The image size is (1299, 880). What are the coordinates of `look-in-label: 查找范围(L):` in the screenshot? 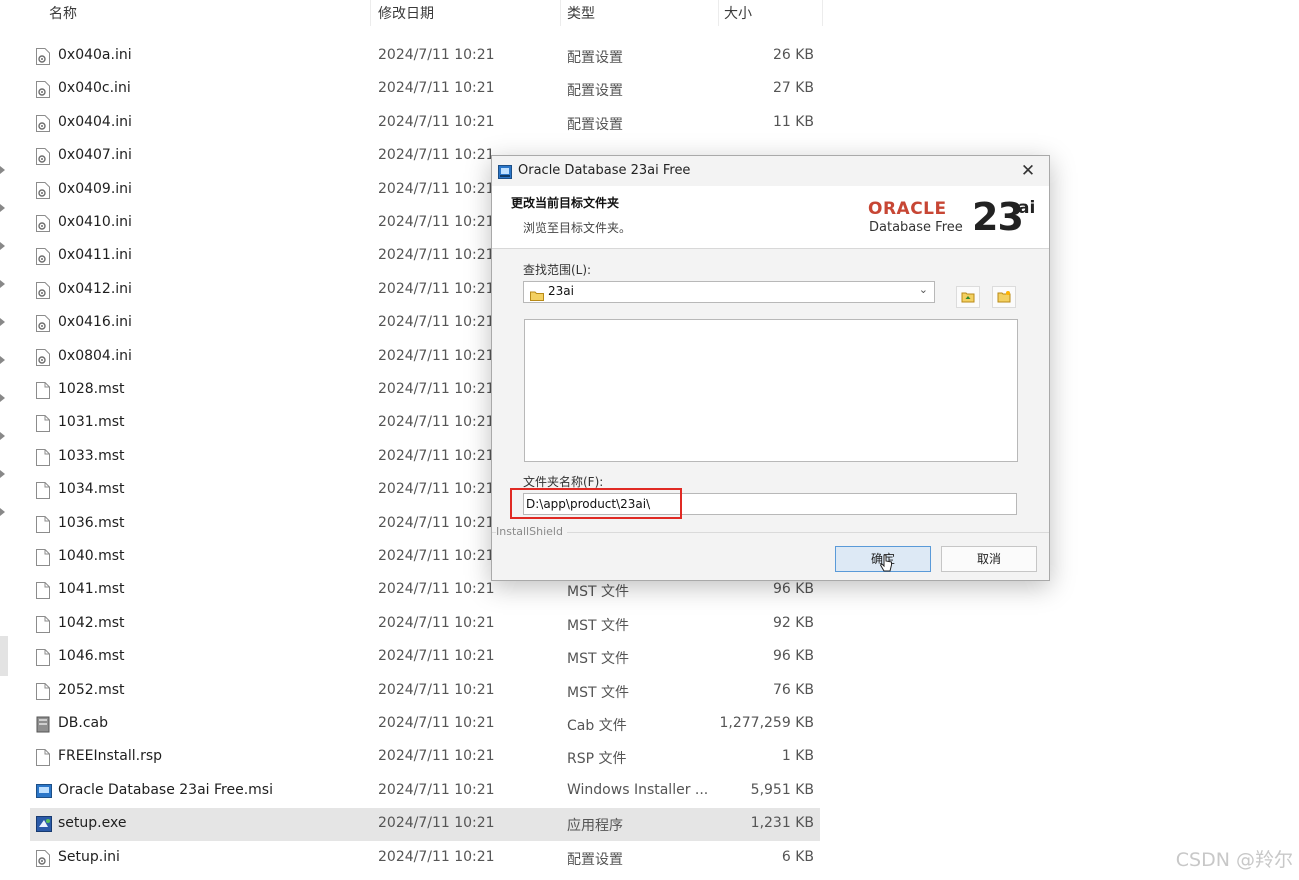 It's located at (557, 270).